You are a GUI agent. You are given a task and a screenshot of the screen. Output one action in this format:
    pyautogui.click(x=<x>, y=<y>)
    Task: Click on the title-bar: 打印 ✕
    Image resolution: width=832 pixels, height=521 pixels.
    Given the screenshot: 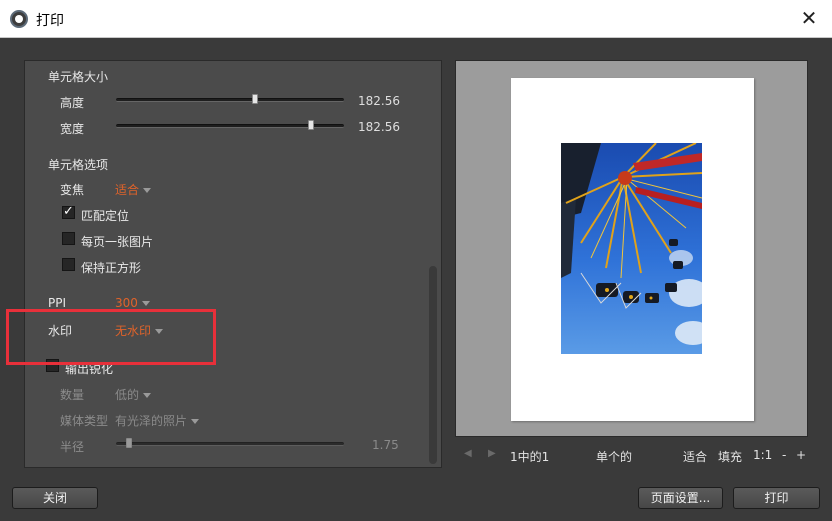 What is the action you would take?
    pyautogui.click(x=416, y=19)
    